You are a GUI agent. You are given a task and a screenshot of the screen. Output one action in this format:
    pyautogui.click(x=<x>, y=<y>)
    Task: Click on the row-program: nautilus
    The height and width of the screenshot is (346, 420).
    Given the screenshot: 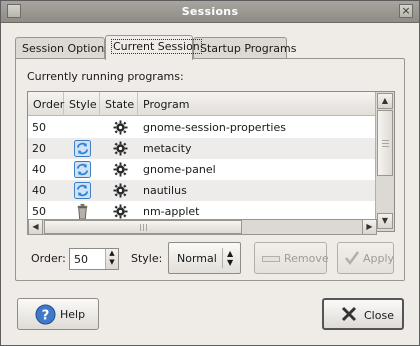 What is the action you would take?
    pyautogui.click(x=165, y=190)
    